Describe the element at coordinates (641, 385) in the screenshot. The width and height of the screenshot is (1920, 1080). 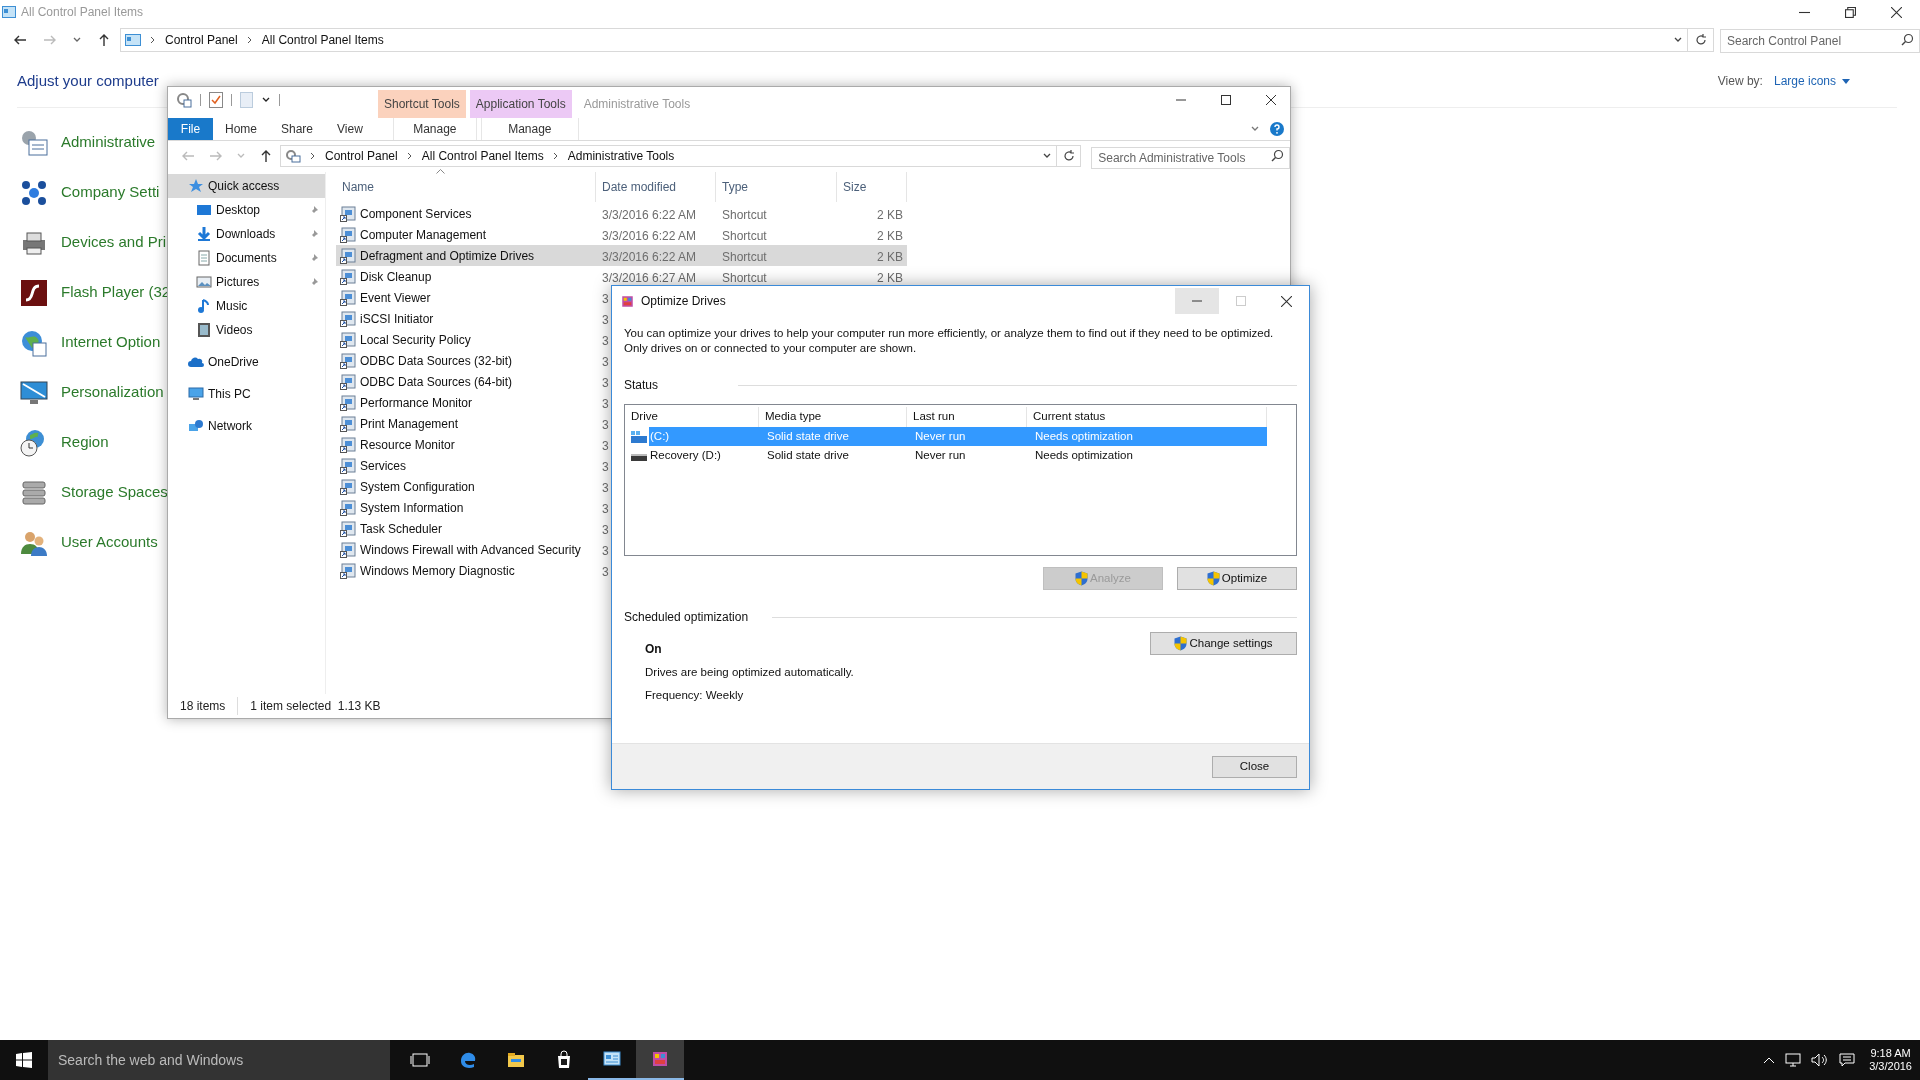
I see `section-label: Status` at that location.